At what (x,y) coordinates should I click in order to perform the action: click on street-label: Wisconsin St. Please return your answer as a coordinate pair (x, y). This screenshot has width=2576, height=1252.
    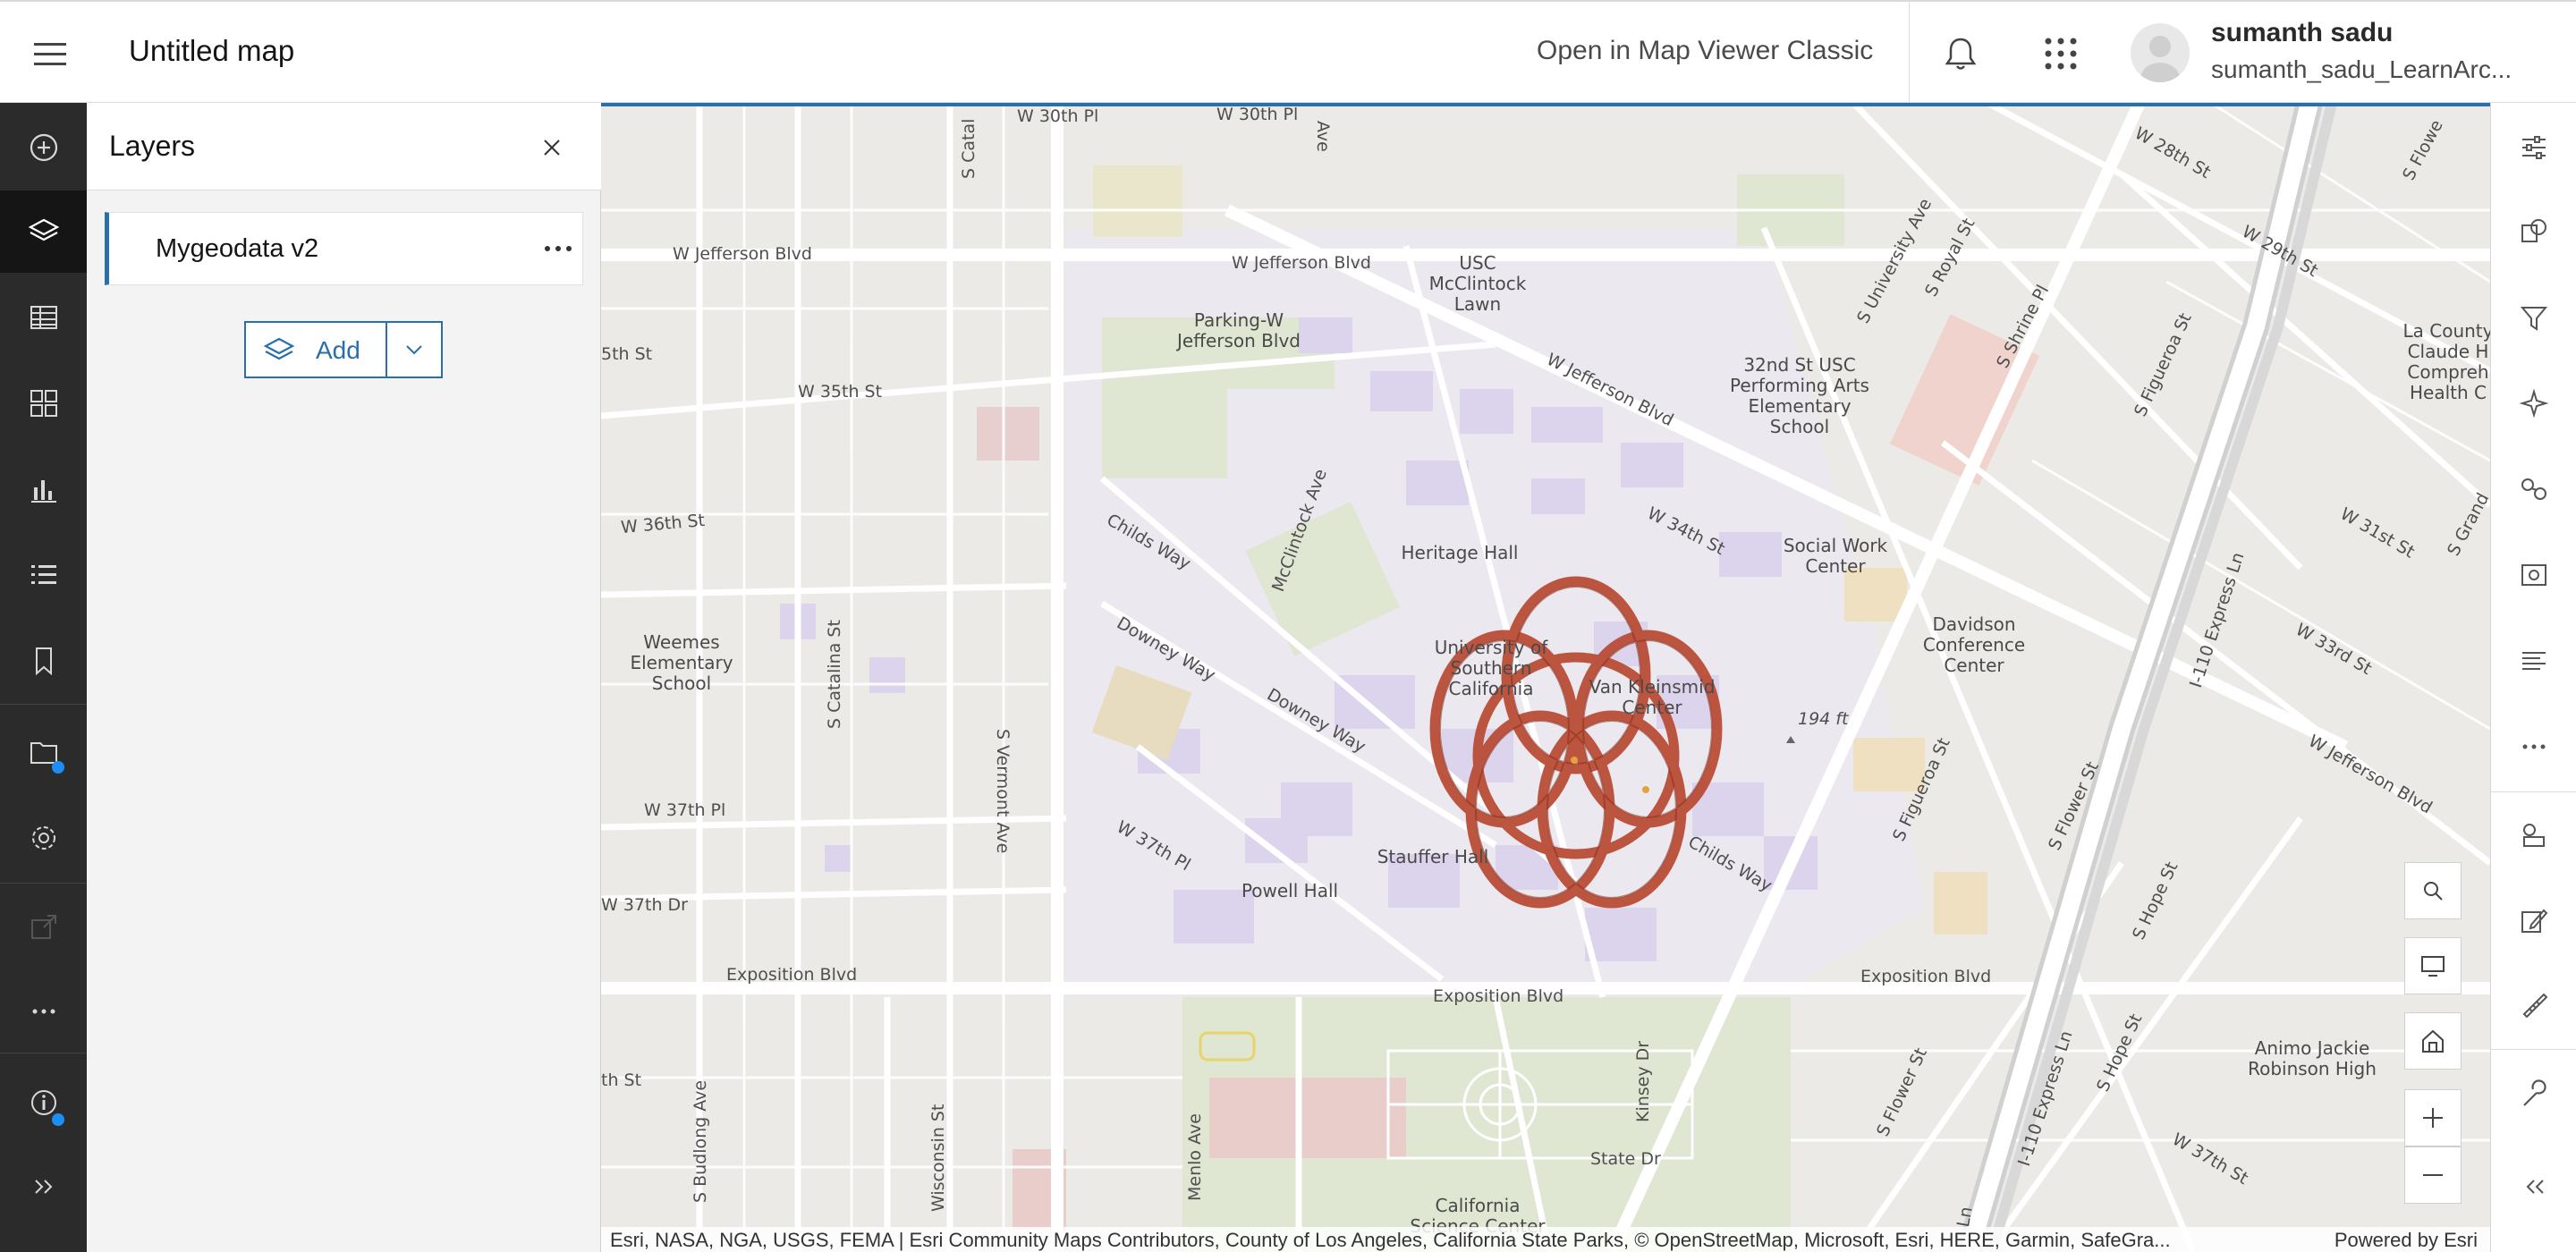
    Looking at the image, I should click on (938, 1158).